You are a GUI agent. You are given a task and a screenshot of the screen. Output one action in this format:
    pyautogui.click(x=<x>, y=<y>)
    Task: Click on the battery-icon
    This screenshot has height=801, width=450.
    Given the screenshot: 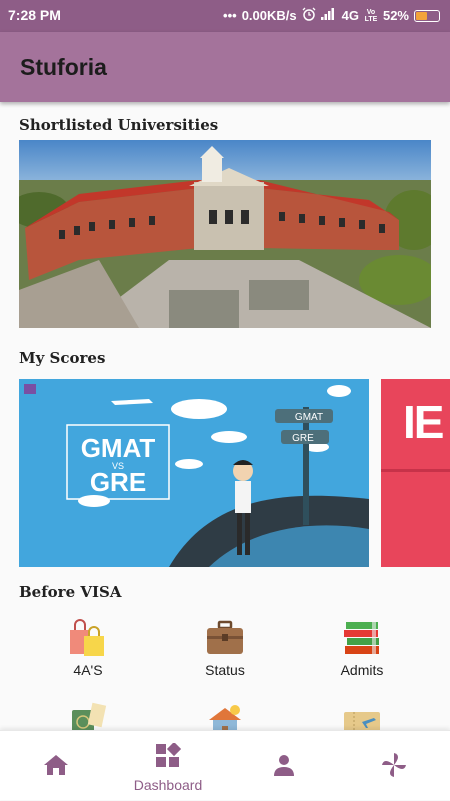 What is the action you would take?
    pyautogui.click(x=427, y=15)
    